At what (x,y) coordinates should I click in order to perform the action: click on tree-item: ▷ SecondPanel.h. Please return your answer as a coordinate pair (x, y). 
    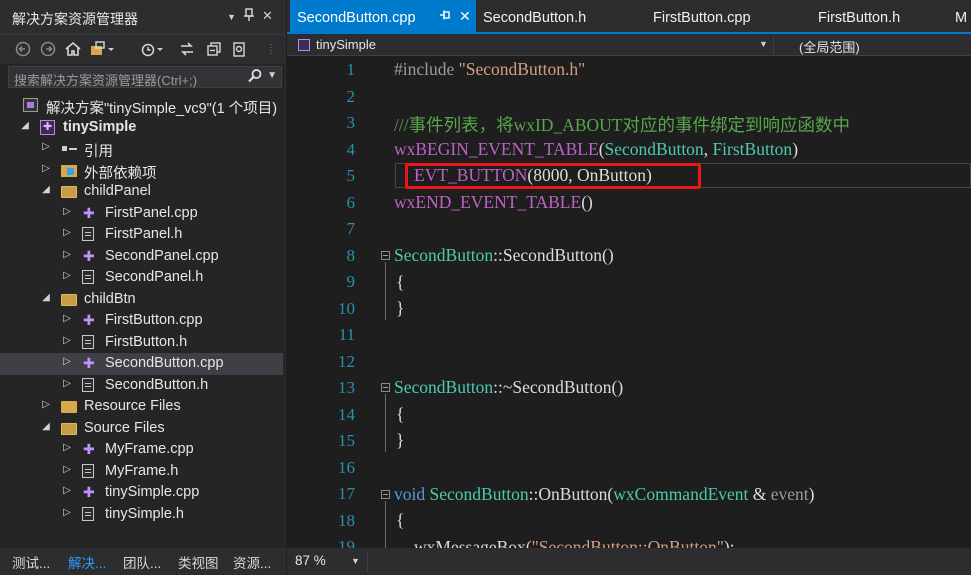
    Looking at the image, I should click on (141, 278).